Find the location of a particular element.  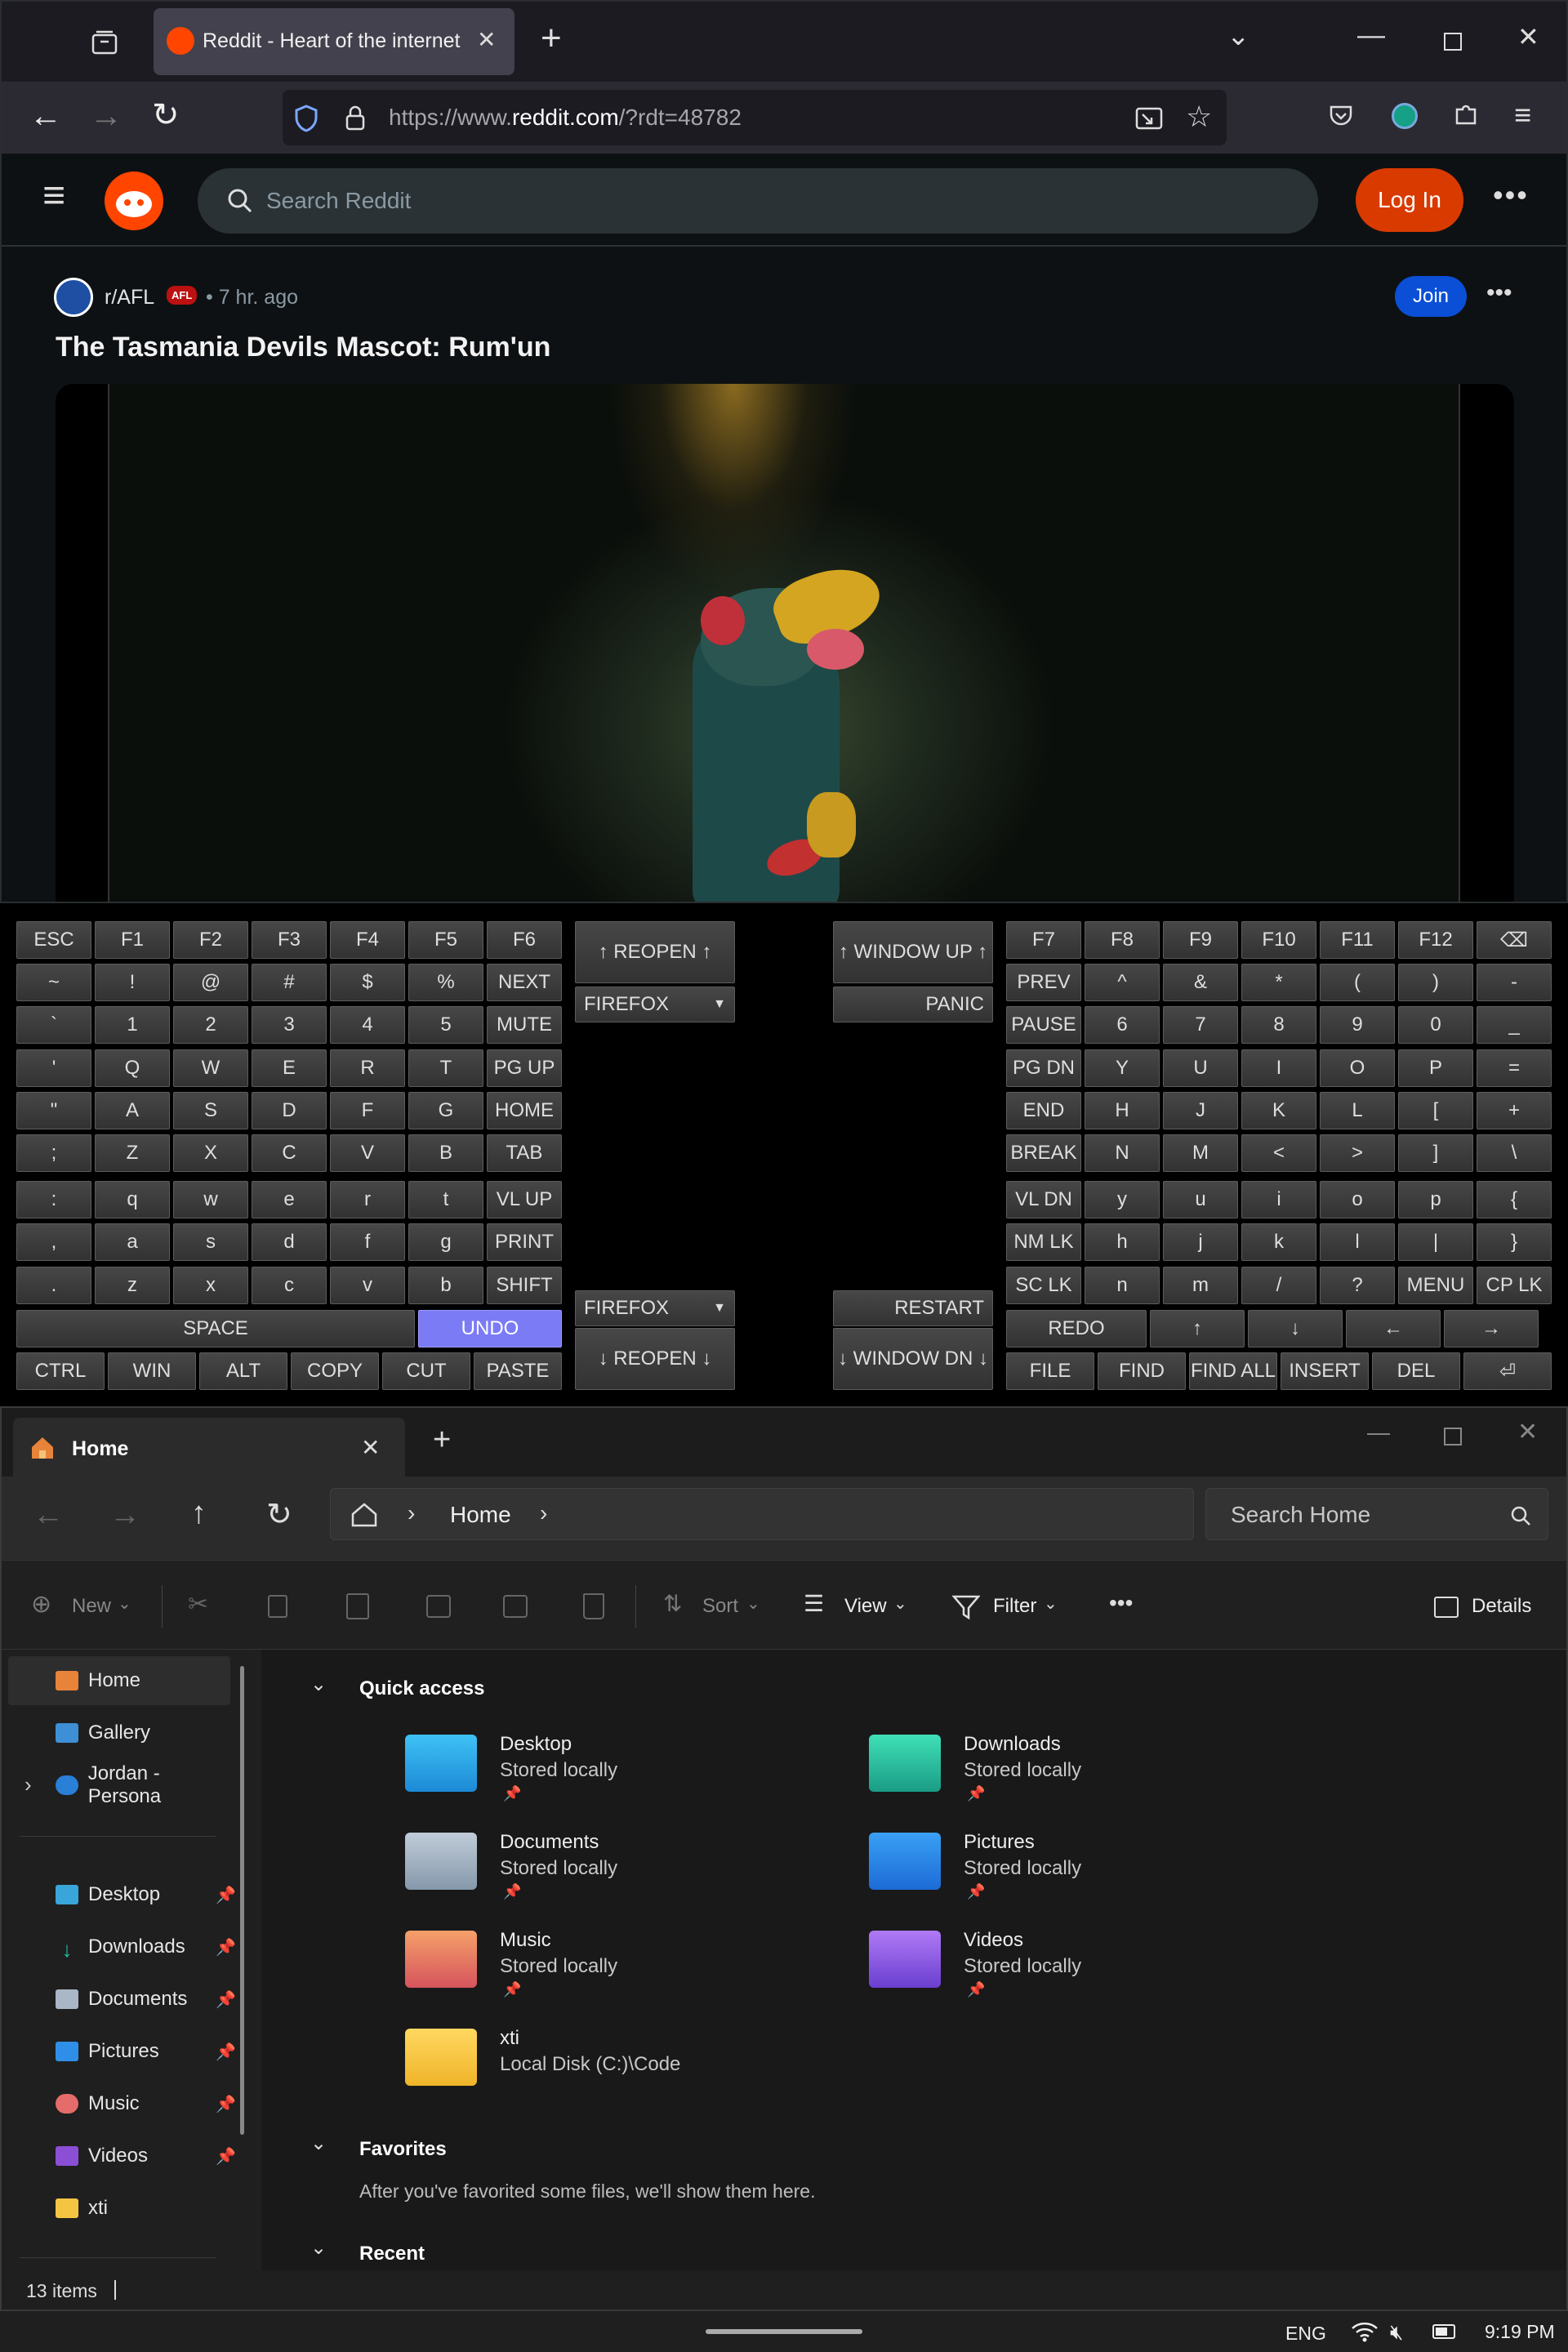

reddit-logo-icon is located at coordinates (134, 201).